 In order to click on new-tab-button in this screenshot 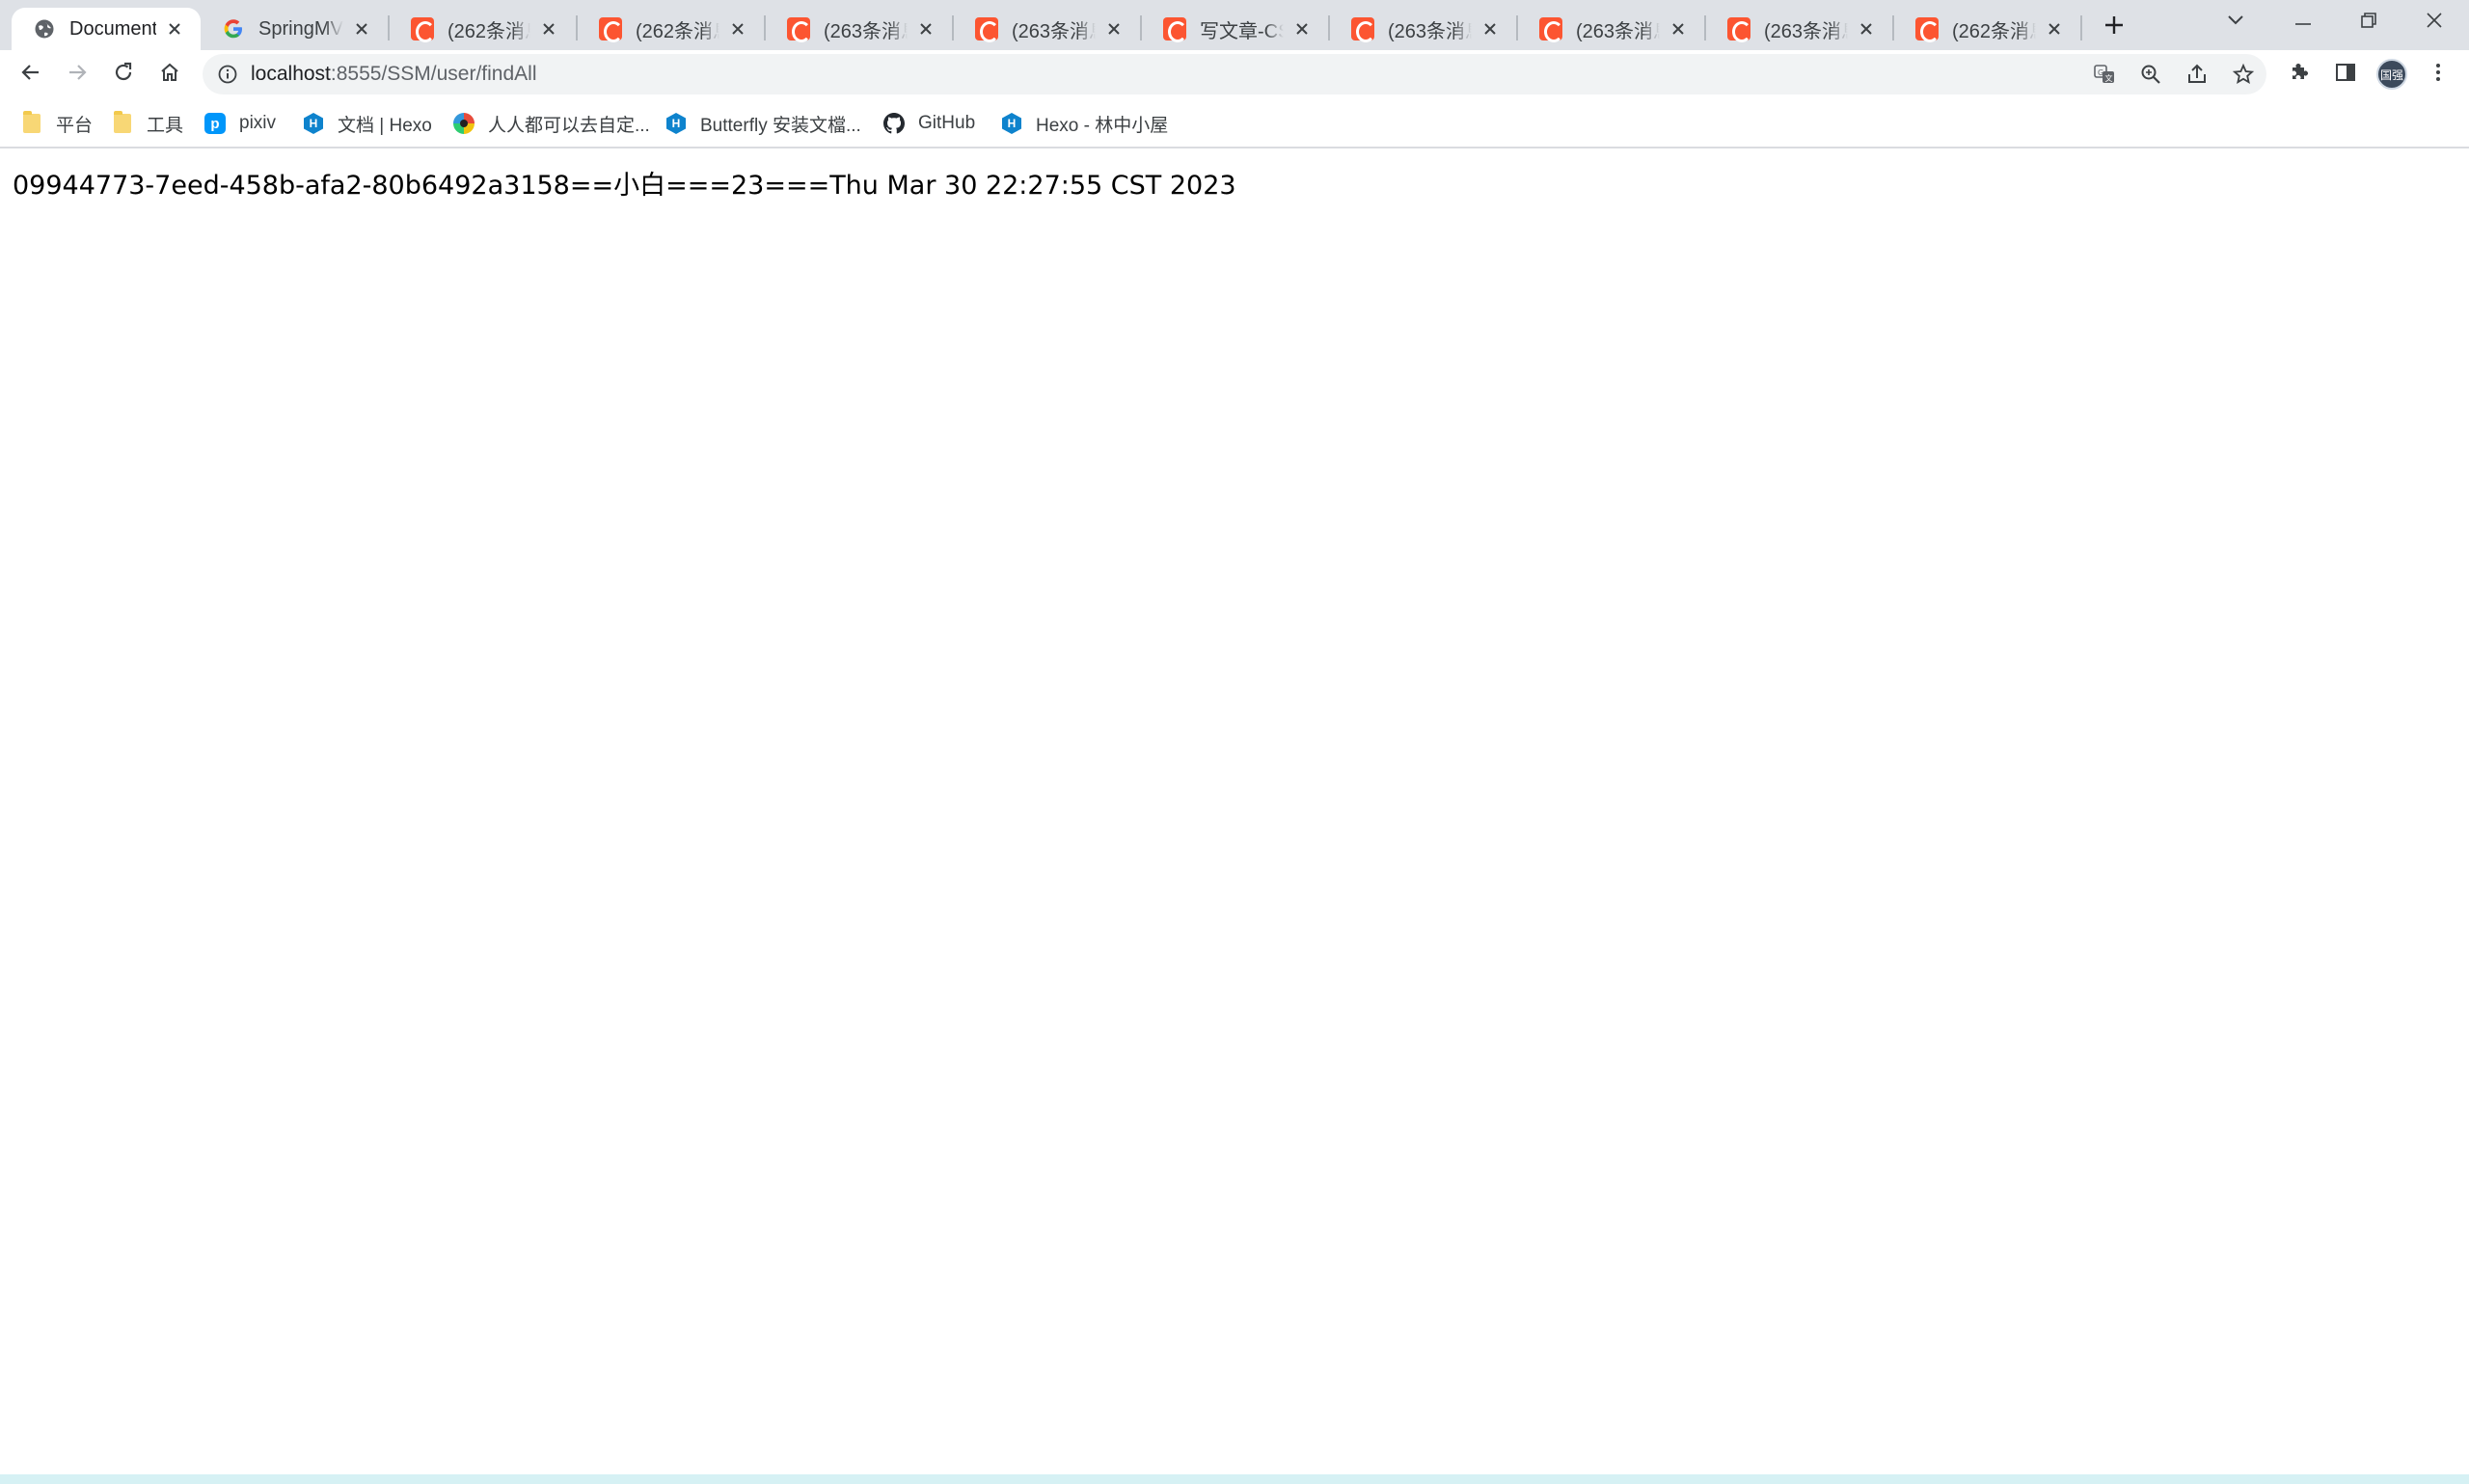, I will do `click(2114, 27)`.